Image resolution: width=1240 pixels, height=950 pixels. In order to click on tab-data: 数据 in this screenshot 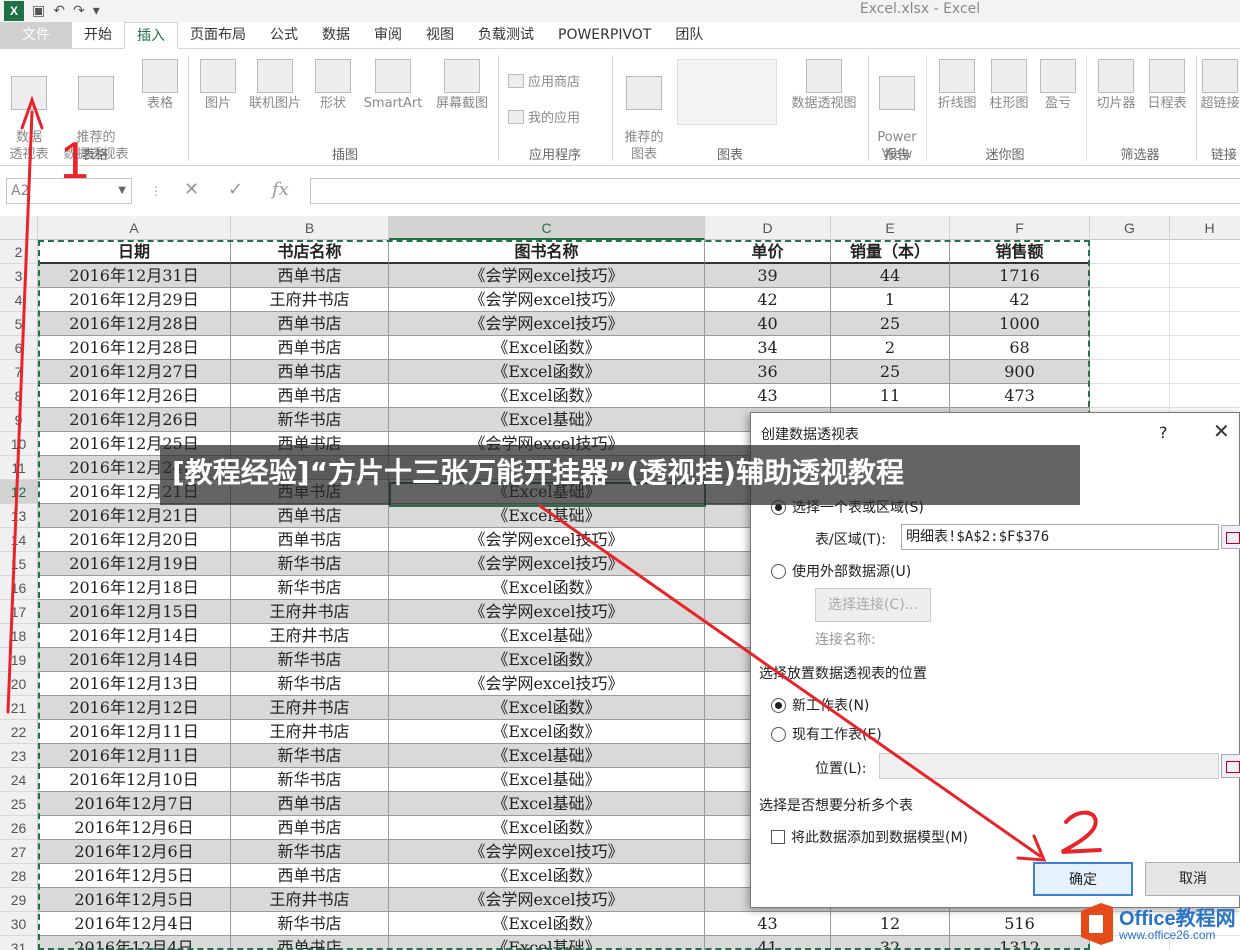, I will do `click(336, 35)`.